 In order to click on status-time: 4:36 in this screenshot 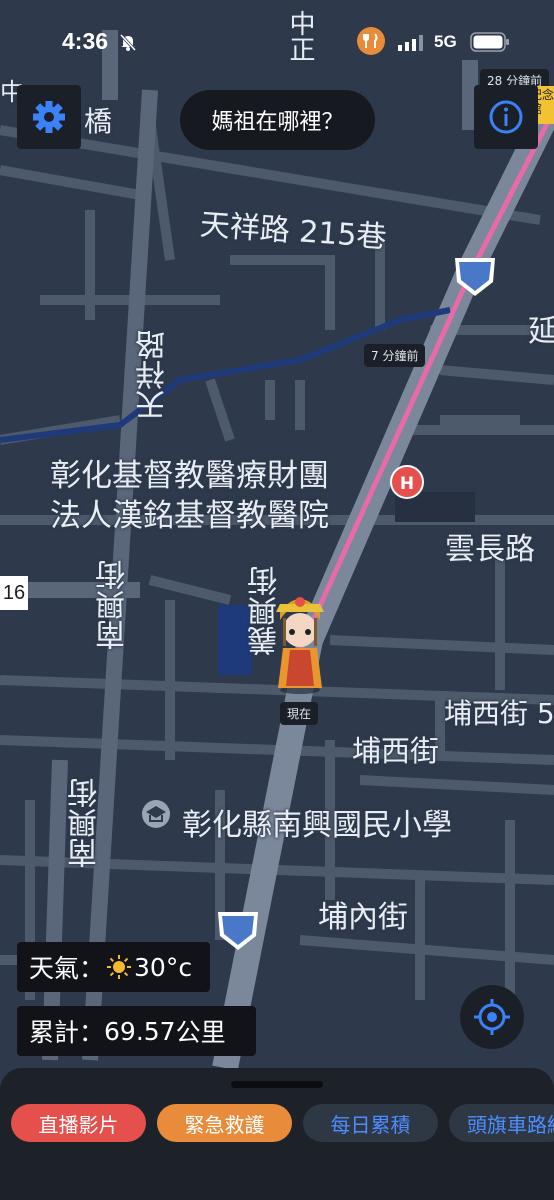, I will do `click(85, 41)`.